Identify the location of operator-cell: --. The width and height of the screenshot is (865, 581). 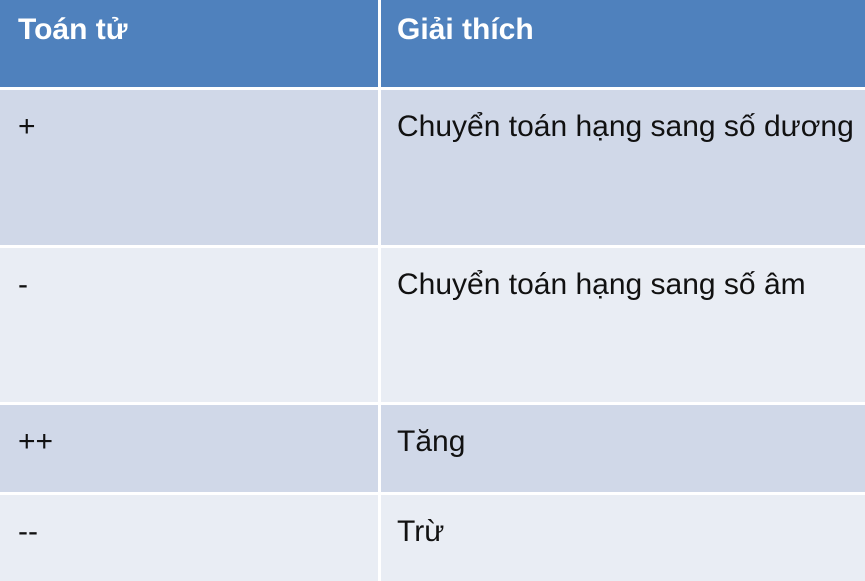
(189, 538).